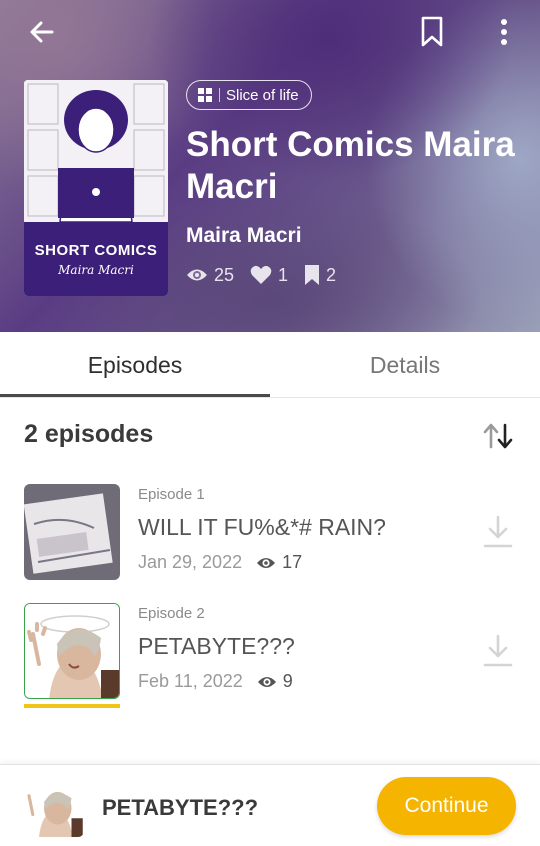 The image size is (540, 846). Describe the element at coordinates (283, 274) in the screenshot. I see `likes-count: 1` at that location.